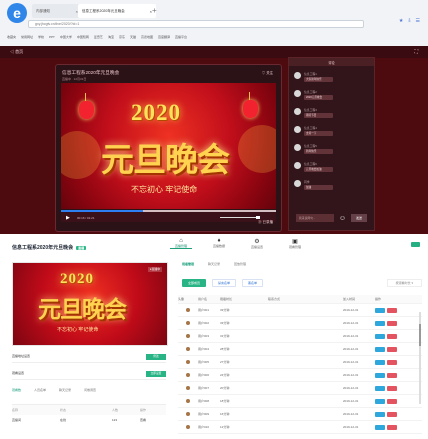 Image resolution: width=428 pixels, height=439 pixels. I want to click on gear-icon: ⚙, so click(257, 242).